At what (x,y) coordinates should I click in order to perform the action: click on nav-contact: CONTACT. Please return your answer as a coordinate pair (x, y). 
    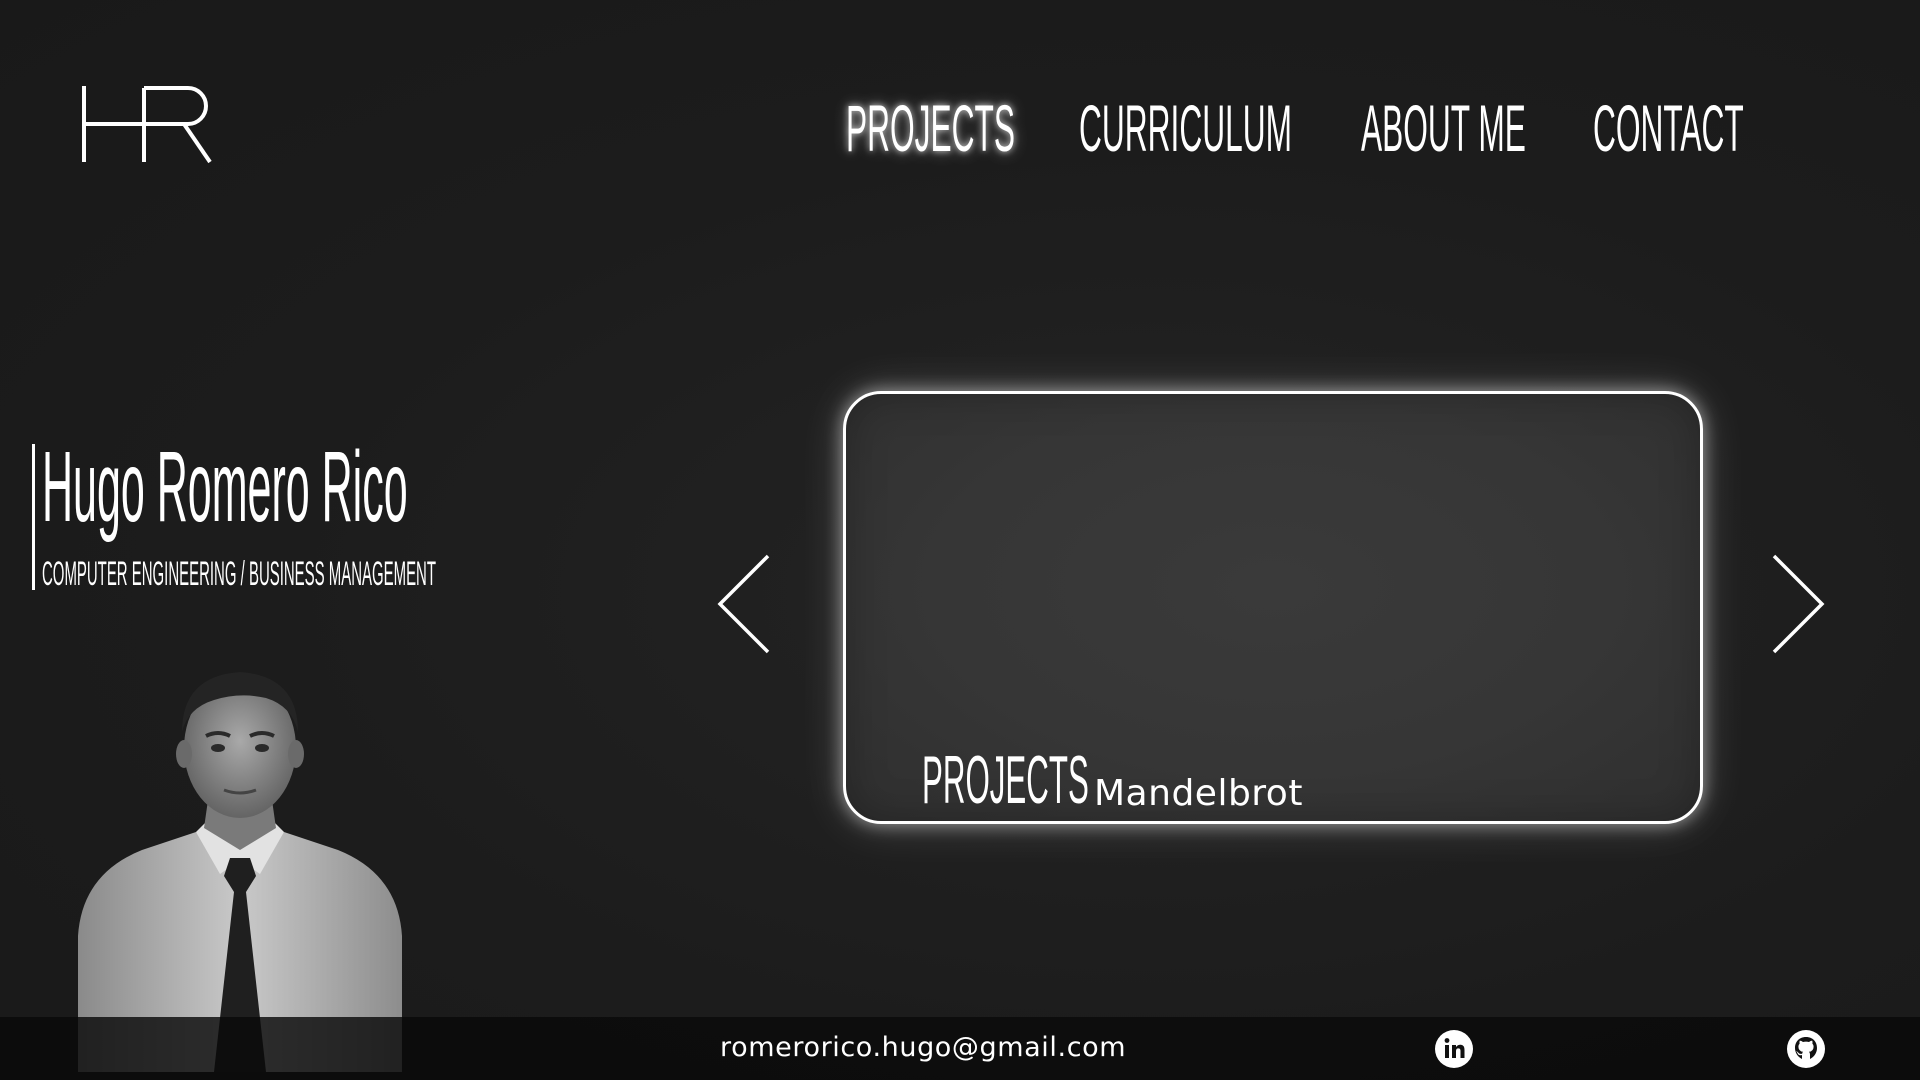
    Looking at the image, I should click on (1668, 128).